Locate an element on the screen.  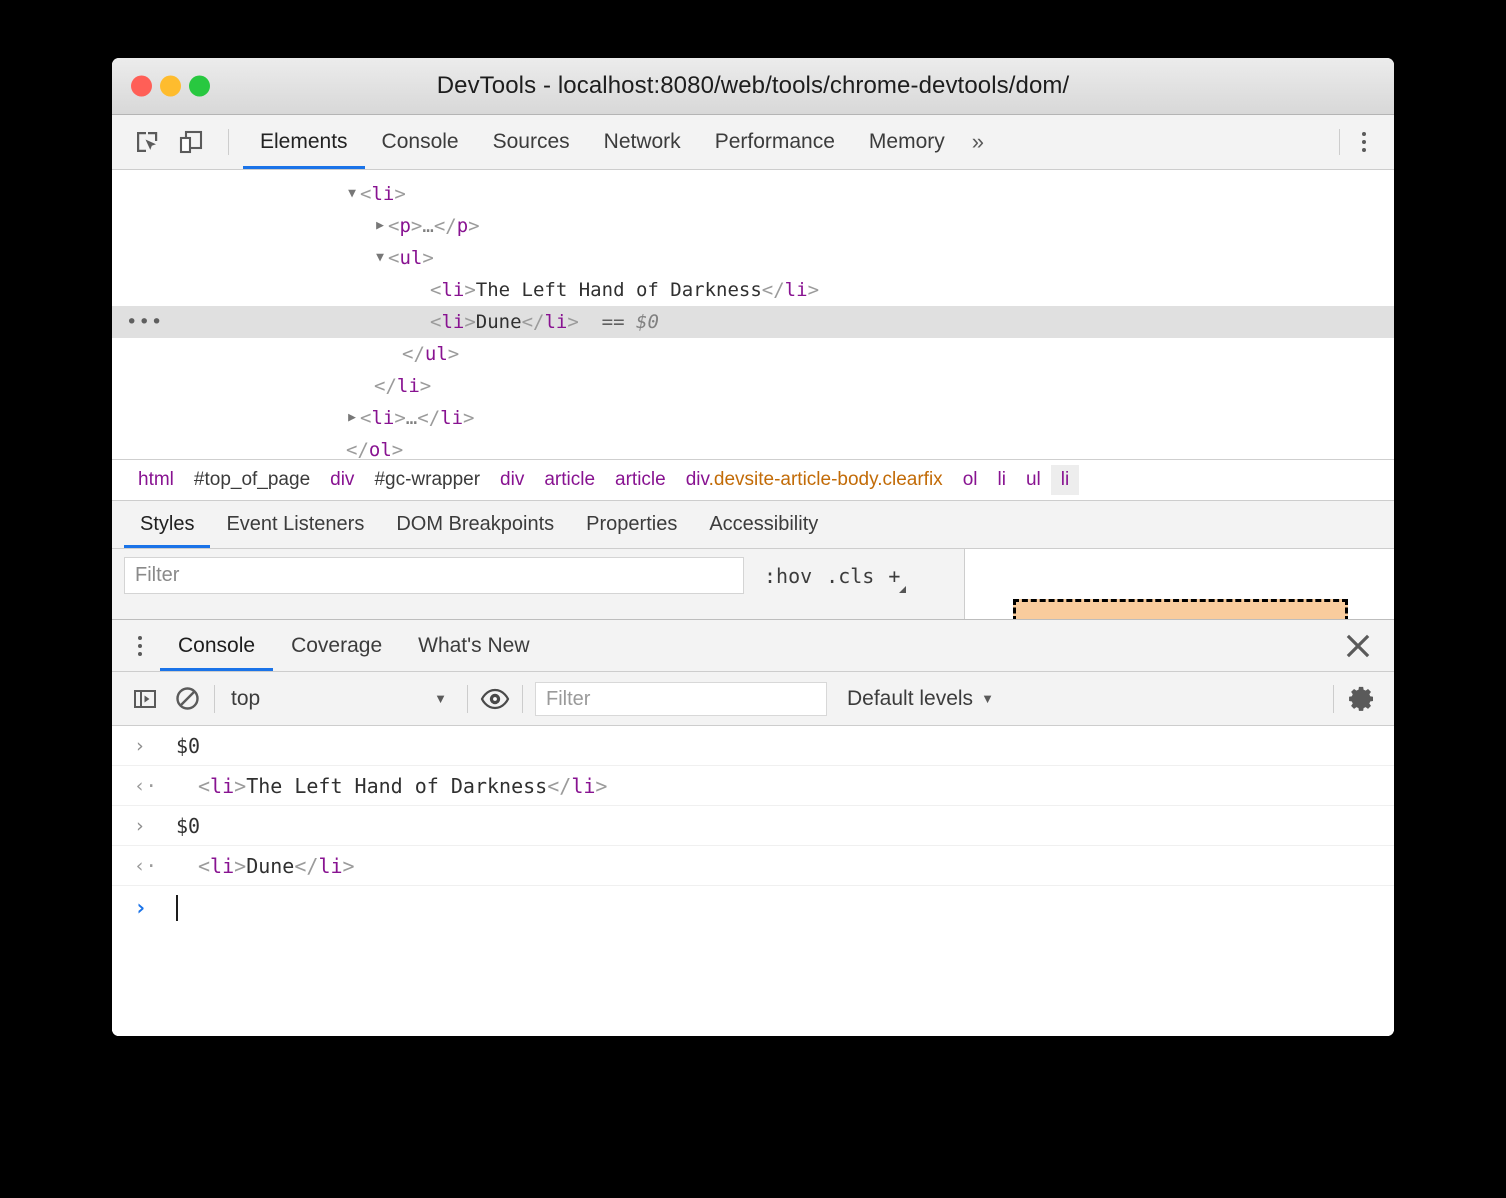
breadcrumb-item-li-11: li is located at coordinates (1065, 480).